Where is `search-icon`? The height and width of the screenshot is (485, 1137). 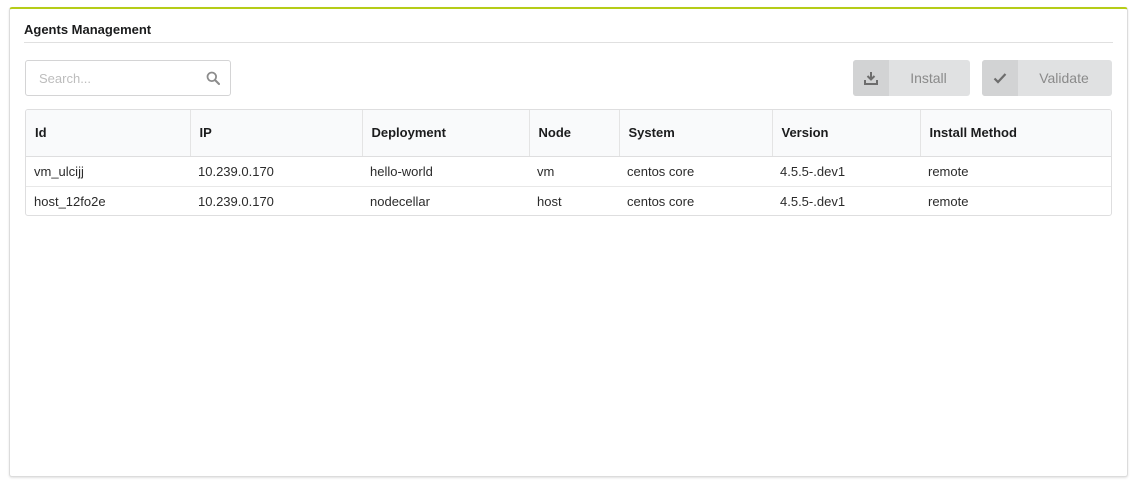
search-icon is located at coordinates (213, 78).